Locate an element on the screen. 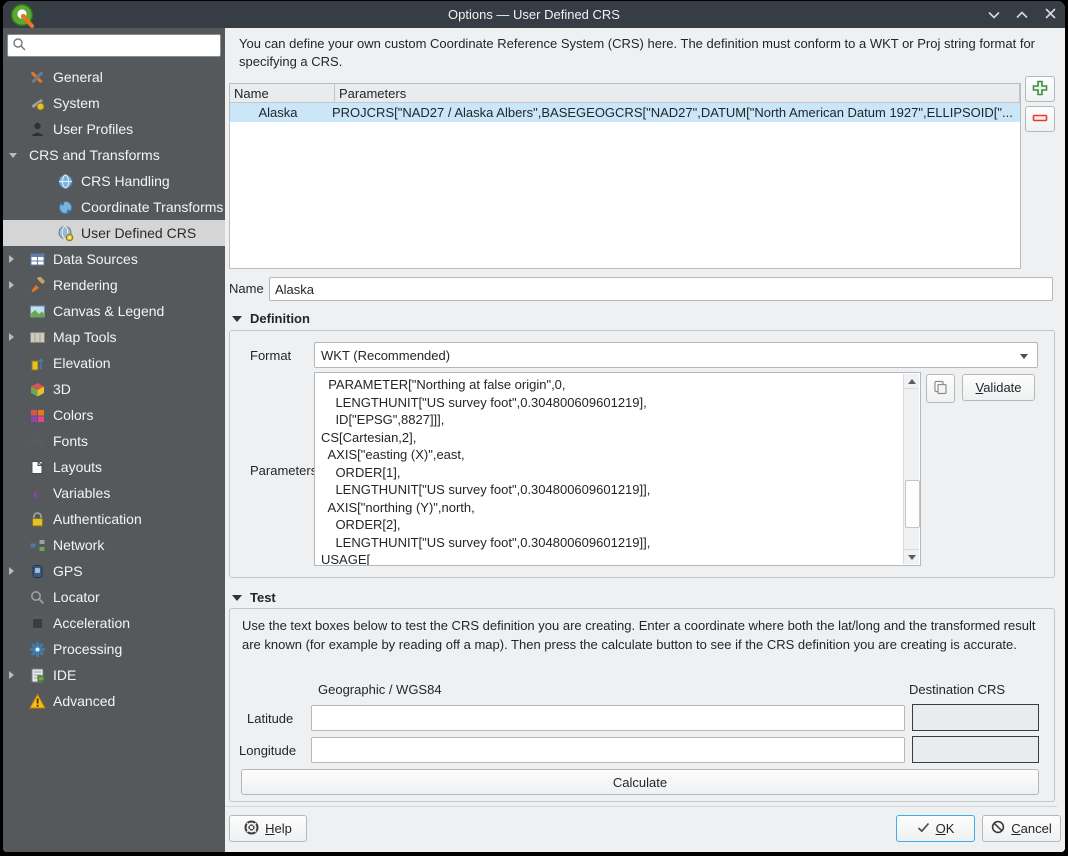  sidebar-item-label: CRS Handling is located at coordinates (125, 181).